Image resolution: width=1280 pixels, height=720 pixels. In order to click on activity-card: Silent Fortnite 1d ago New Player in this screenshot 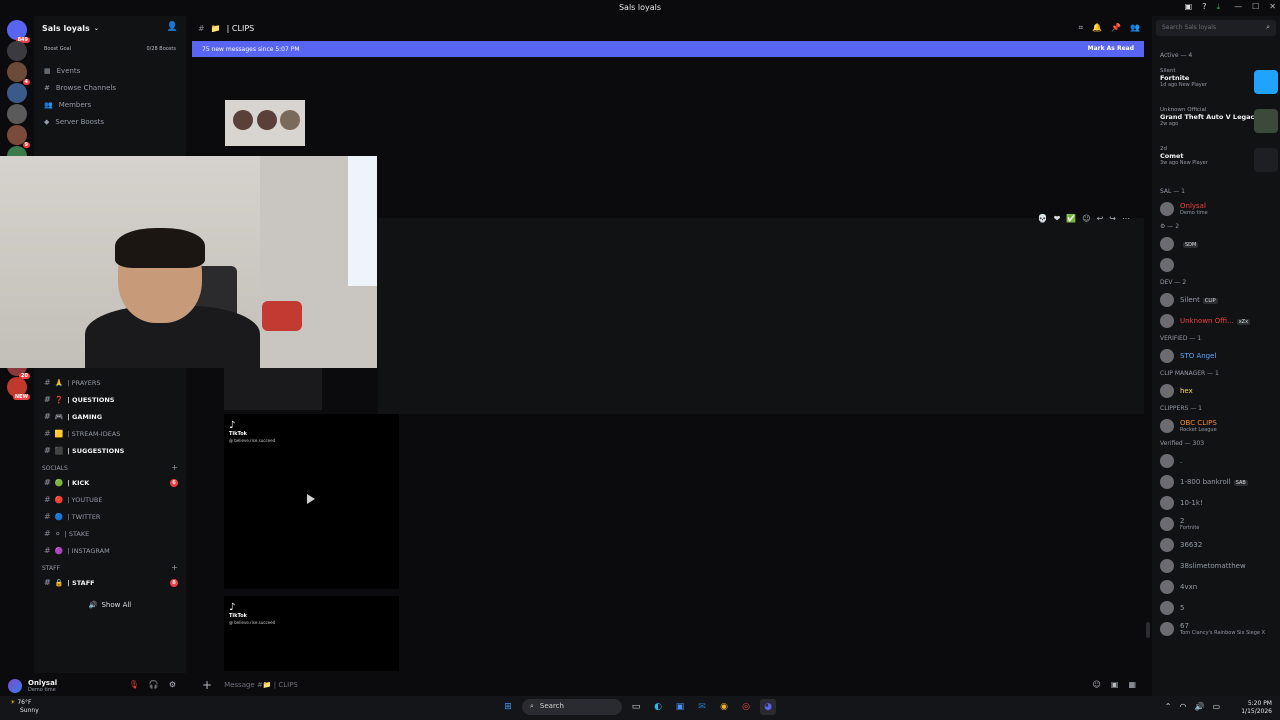, I will do `click(1219, 86)`.